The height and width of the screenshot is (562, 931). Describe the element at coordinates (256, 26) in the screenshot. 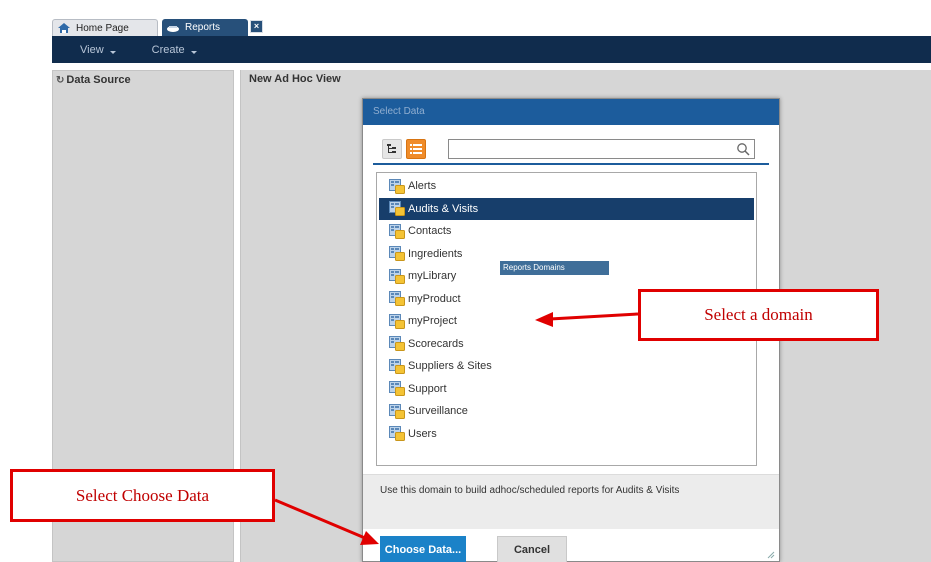

I see `tab-close-button: ×` at that location.